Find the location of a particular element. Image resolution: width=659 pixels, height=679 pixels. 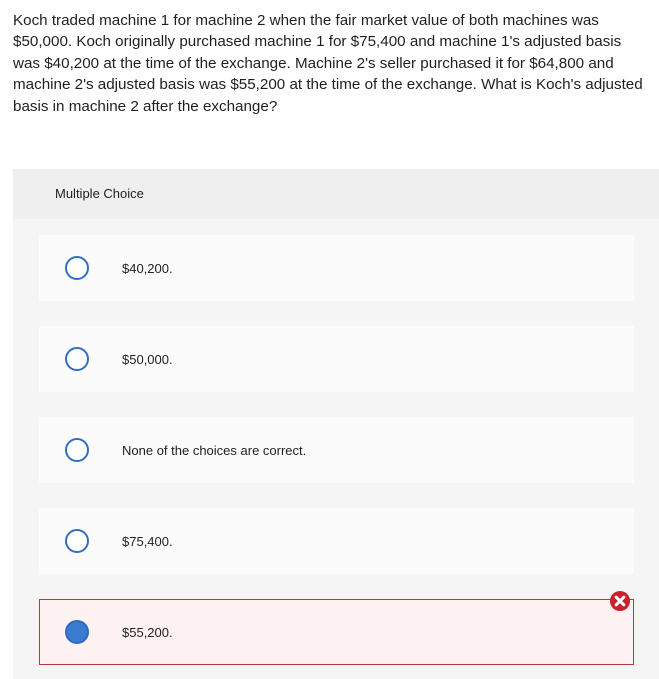

choice-label: None of the choices are correct. is located at coordinates (214, 450).